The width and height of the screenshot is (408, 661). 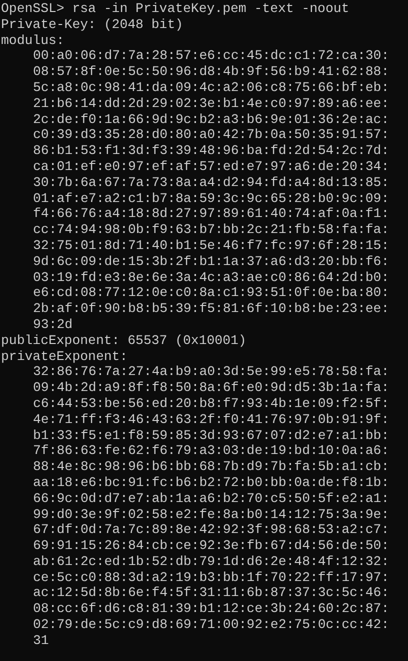 What do you see at coordinates (211, 166) in the screenshot?
I see `hex-line: ca:01:ef:e0:97:ef:af:57:ed:e7:97:a6:de:20:34:` at bounding box center [211, 166].